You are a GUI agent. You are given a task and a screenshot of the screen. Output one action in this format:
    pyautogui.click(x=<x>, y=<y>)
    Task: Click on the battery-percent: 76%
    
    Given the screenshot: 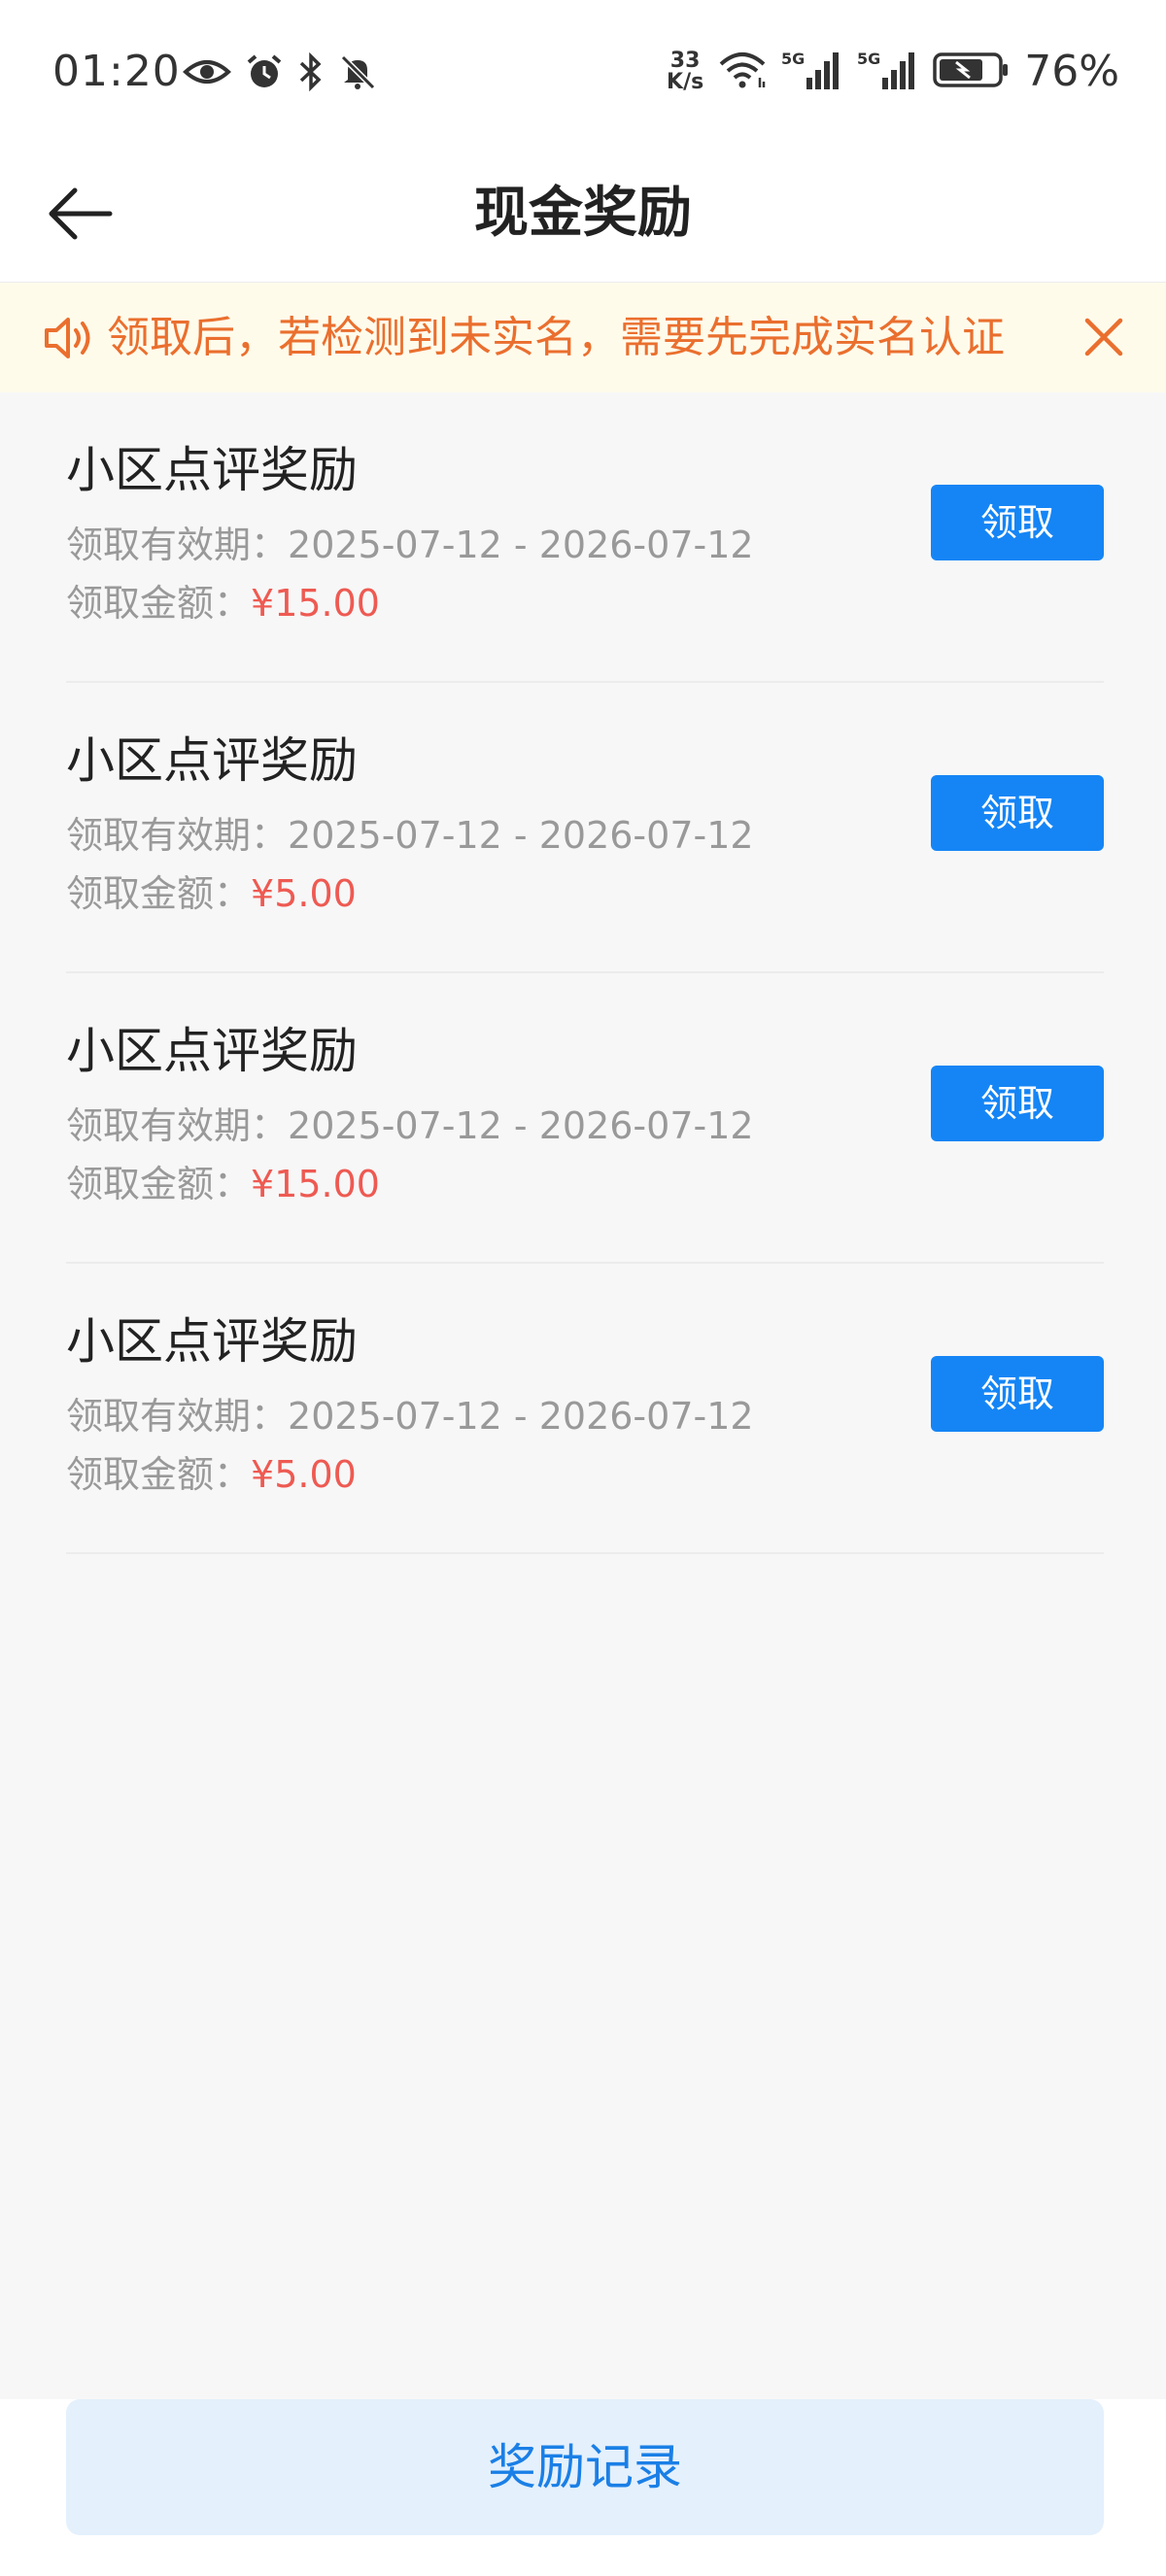 What is the action you would take?
    pyautogui.click(x=1071, y=71)
    